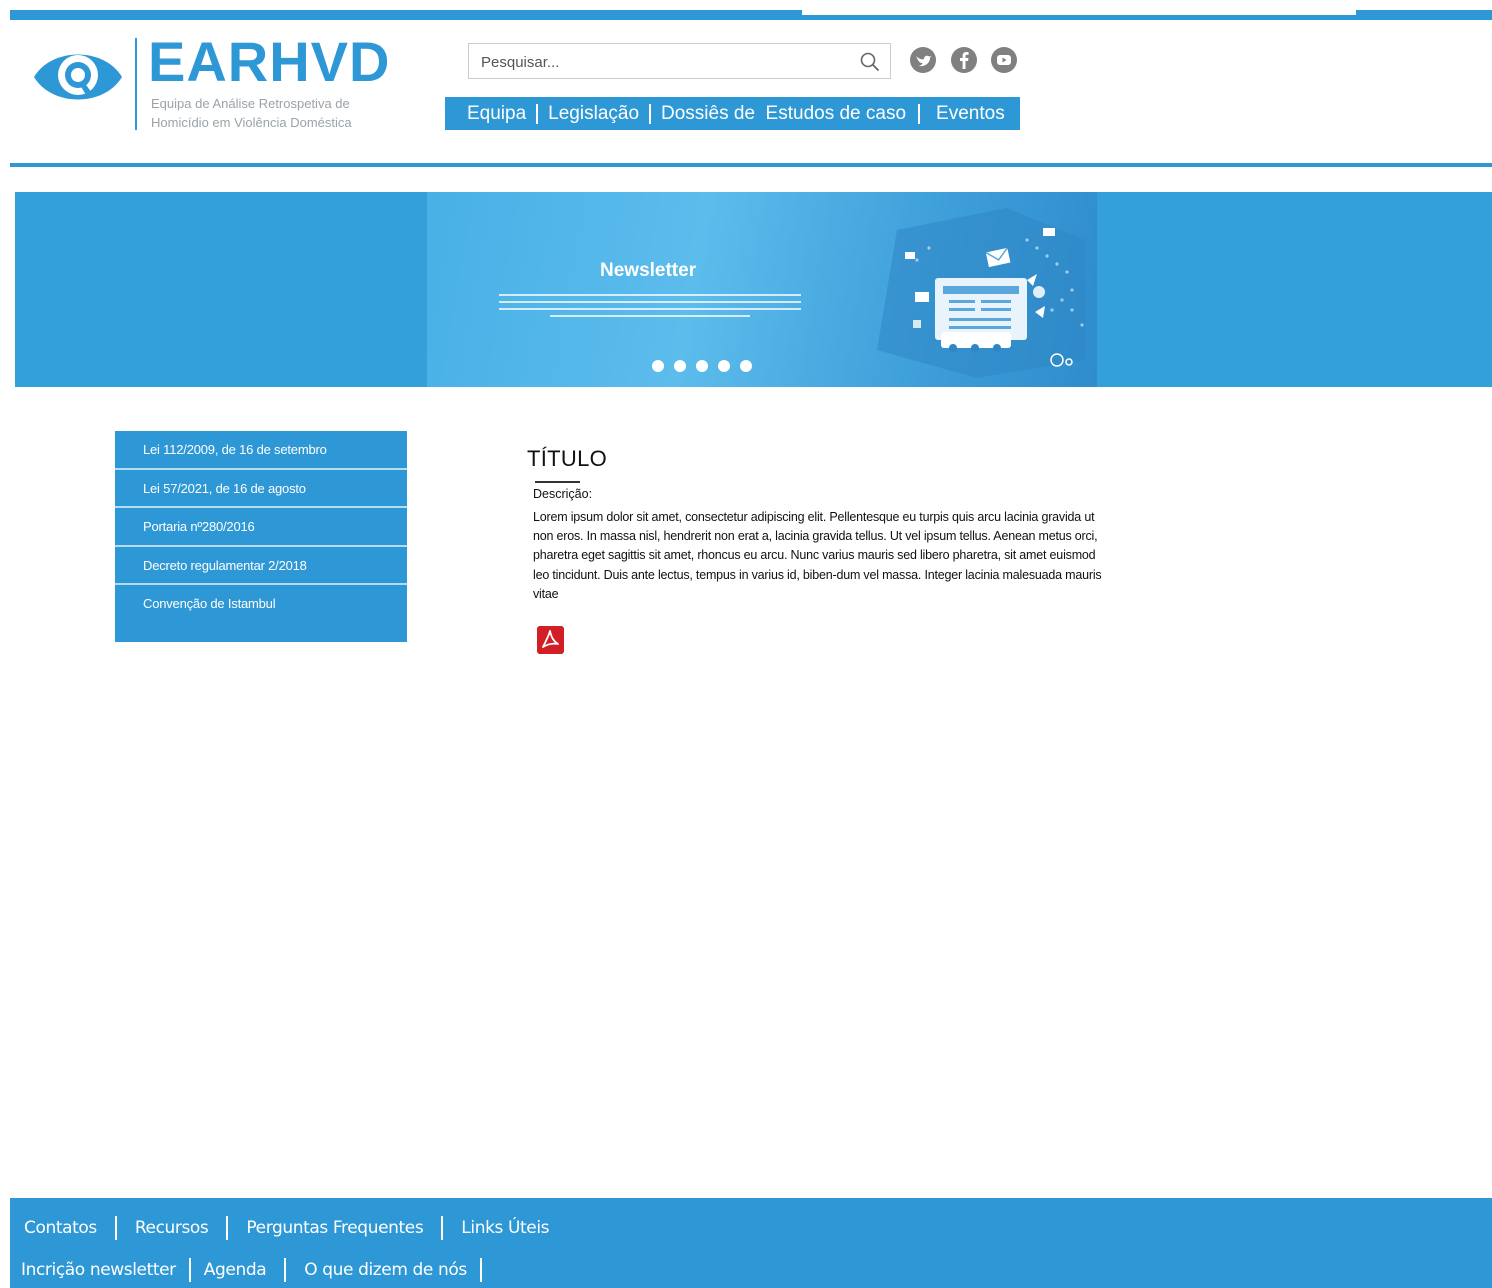 This screenshot has height=1288, width=1492. Describe the element at coordinates (981, 293) in the screenshot. I see `newsletter-illustration-icon` at that location.